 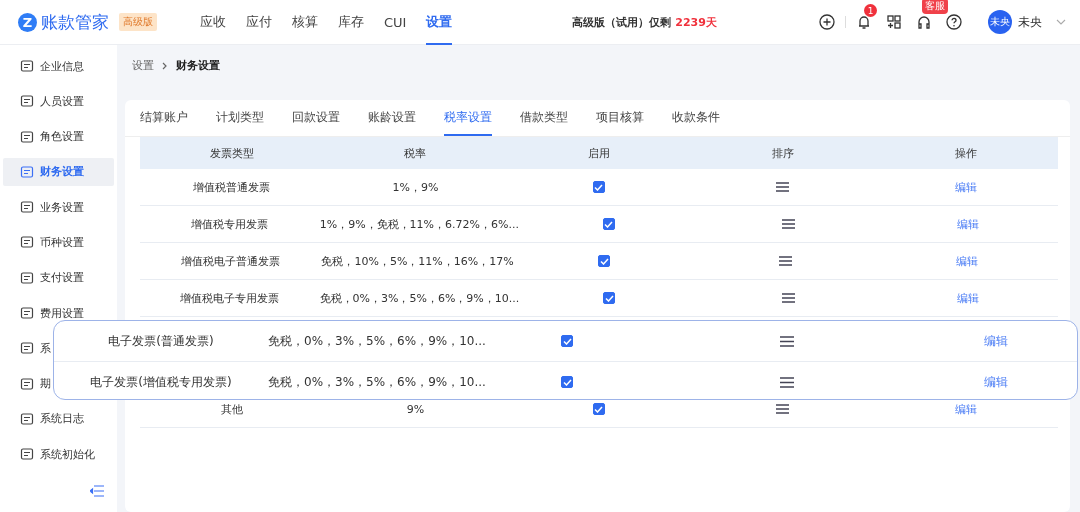 What do you see at coordinates (230, 298) in the screenshot?
I see `table-cell-text: 增值税电子专用发票` at bounding box center [230, 298].